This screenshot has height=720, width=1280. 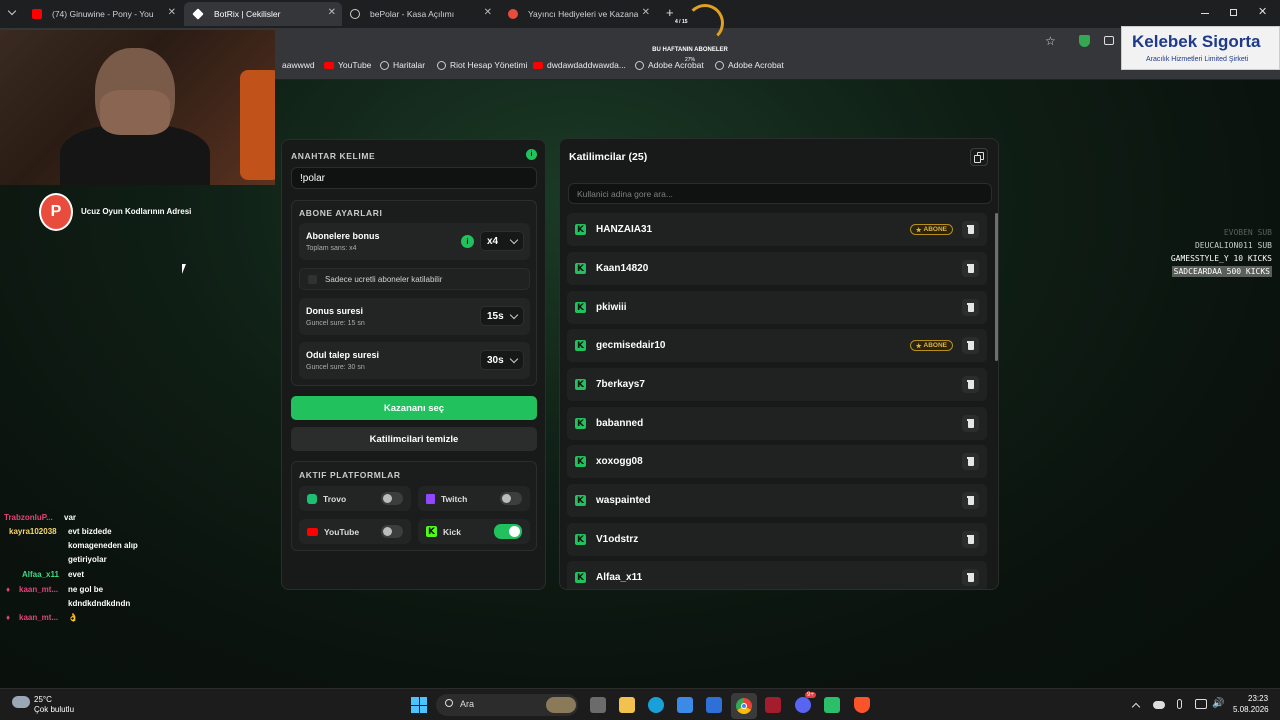 What do you see at coordinates (1201, 704) in the screenshot?
I see `network-icon` at bounding box center [1201, 704].